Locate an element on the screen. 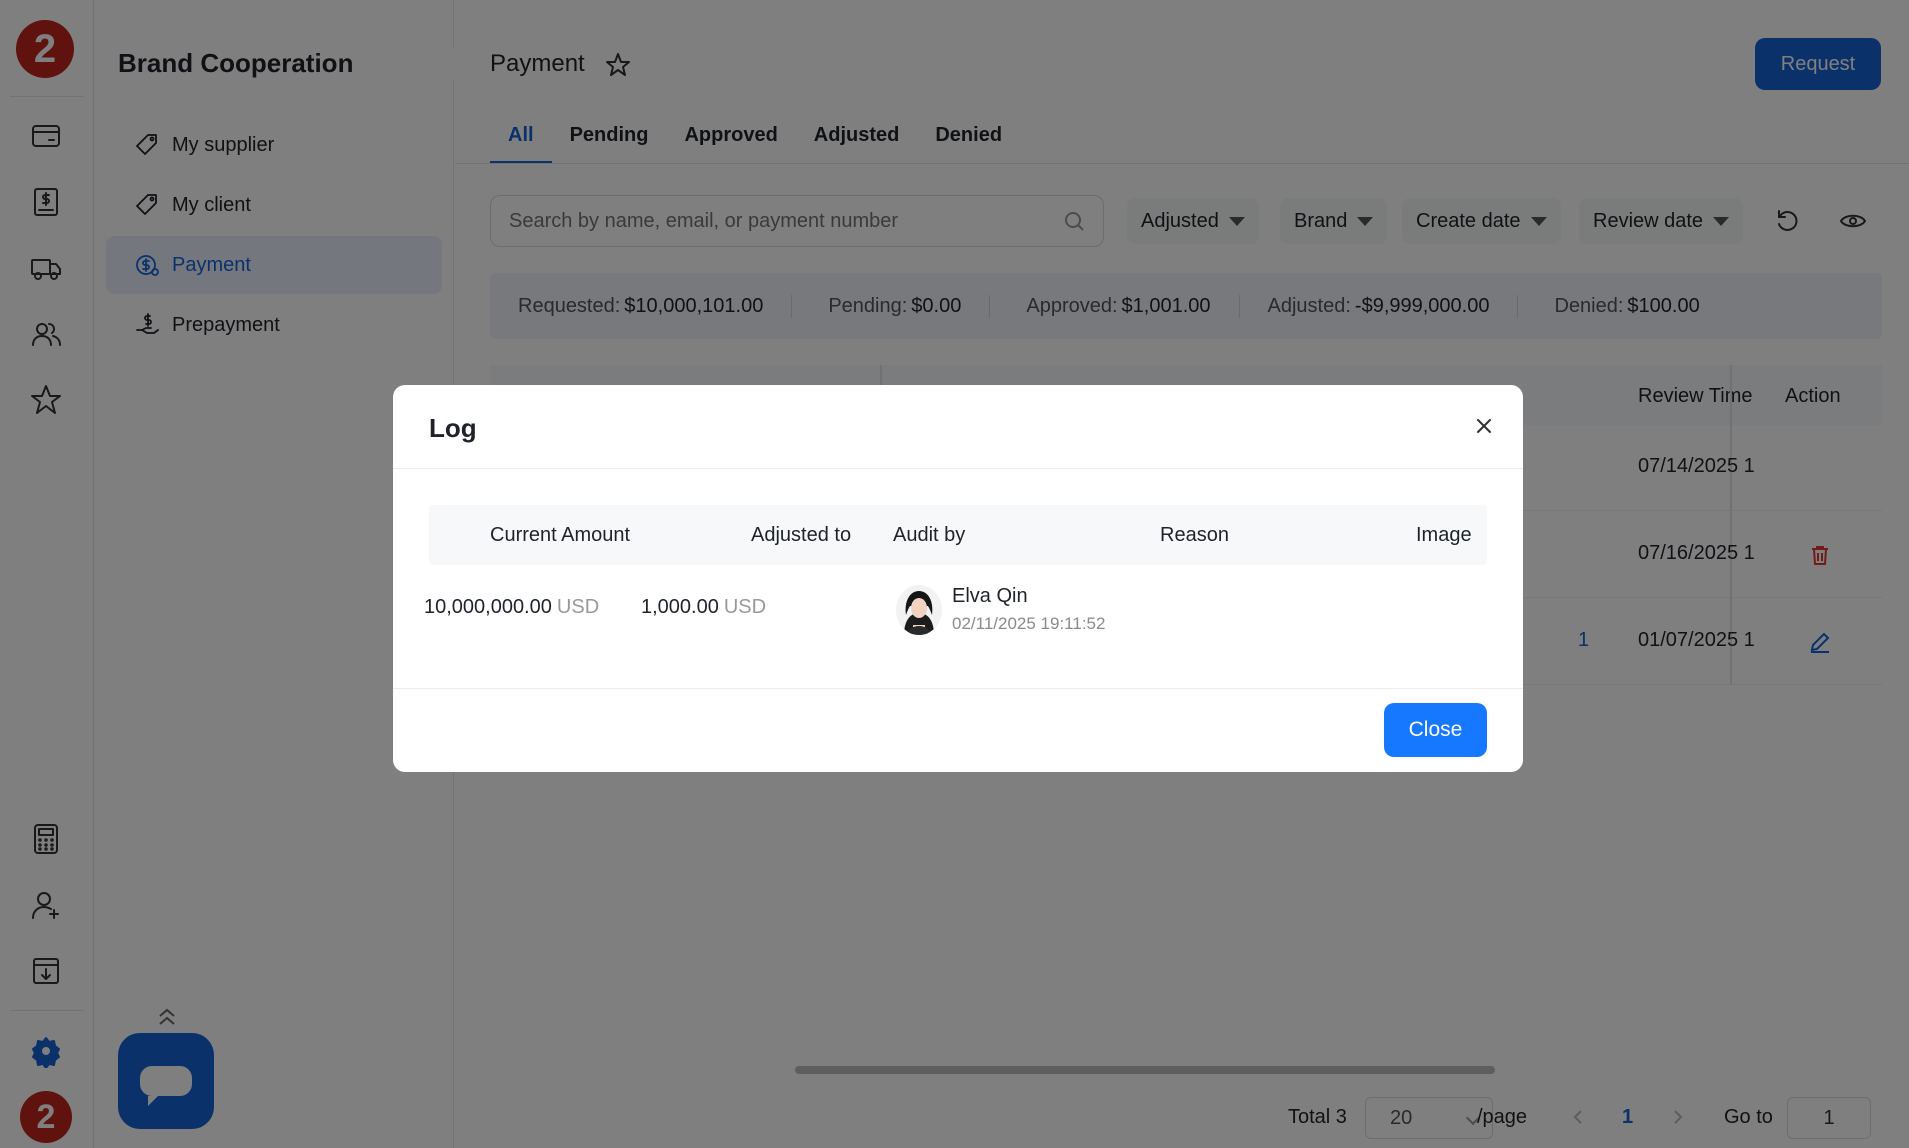  modal-footer-divider is located at coordinates (958, 688).